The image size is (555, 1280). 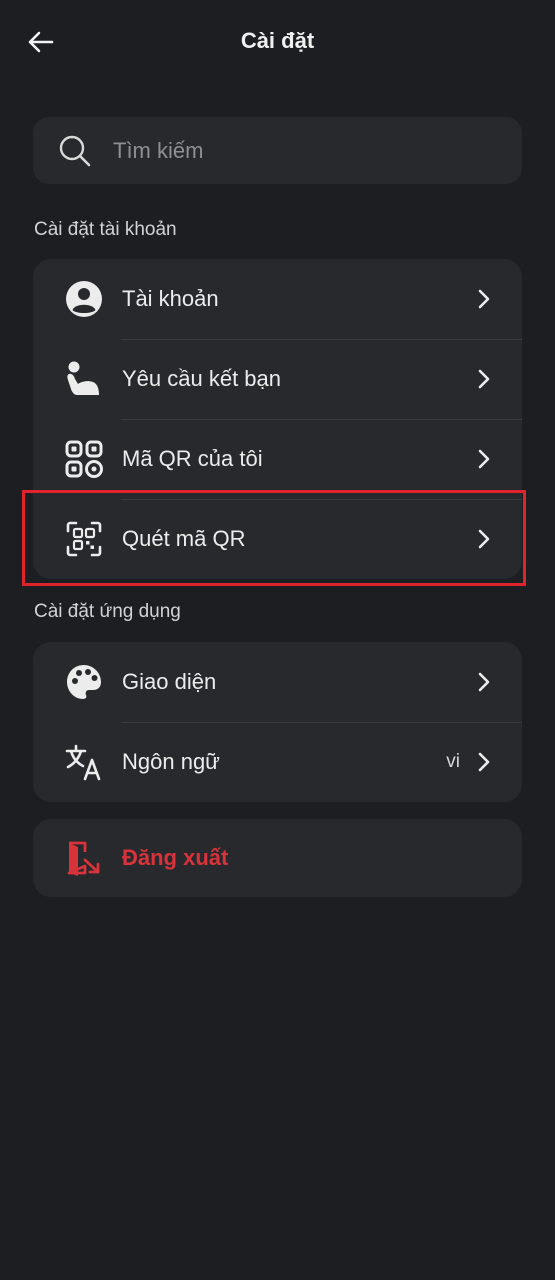 I want to click on header: Cài đặt, so click(x=277, y=42).